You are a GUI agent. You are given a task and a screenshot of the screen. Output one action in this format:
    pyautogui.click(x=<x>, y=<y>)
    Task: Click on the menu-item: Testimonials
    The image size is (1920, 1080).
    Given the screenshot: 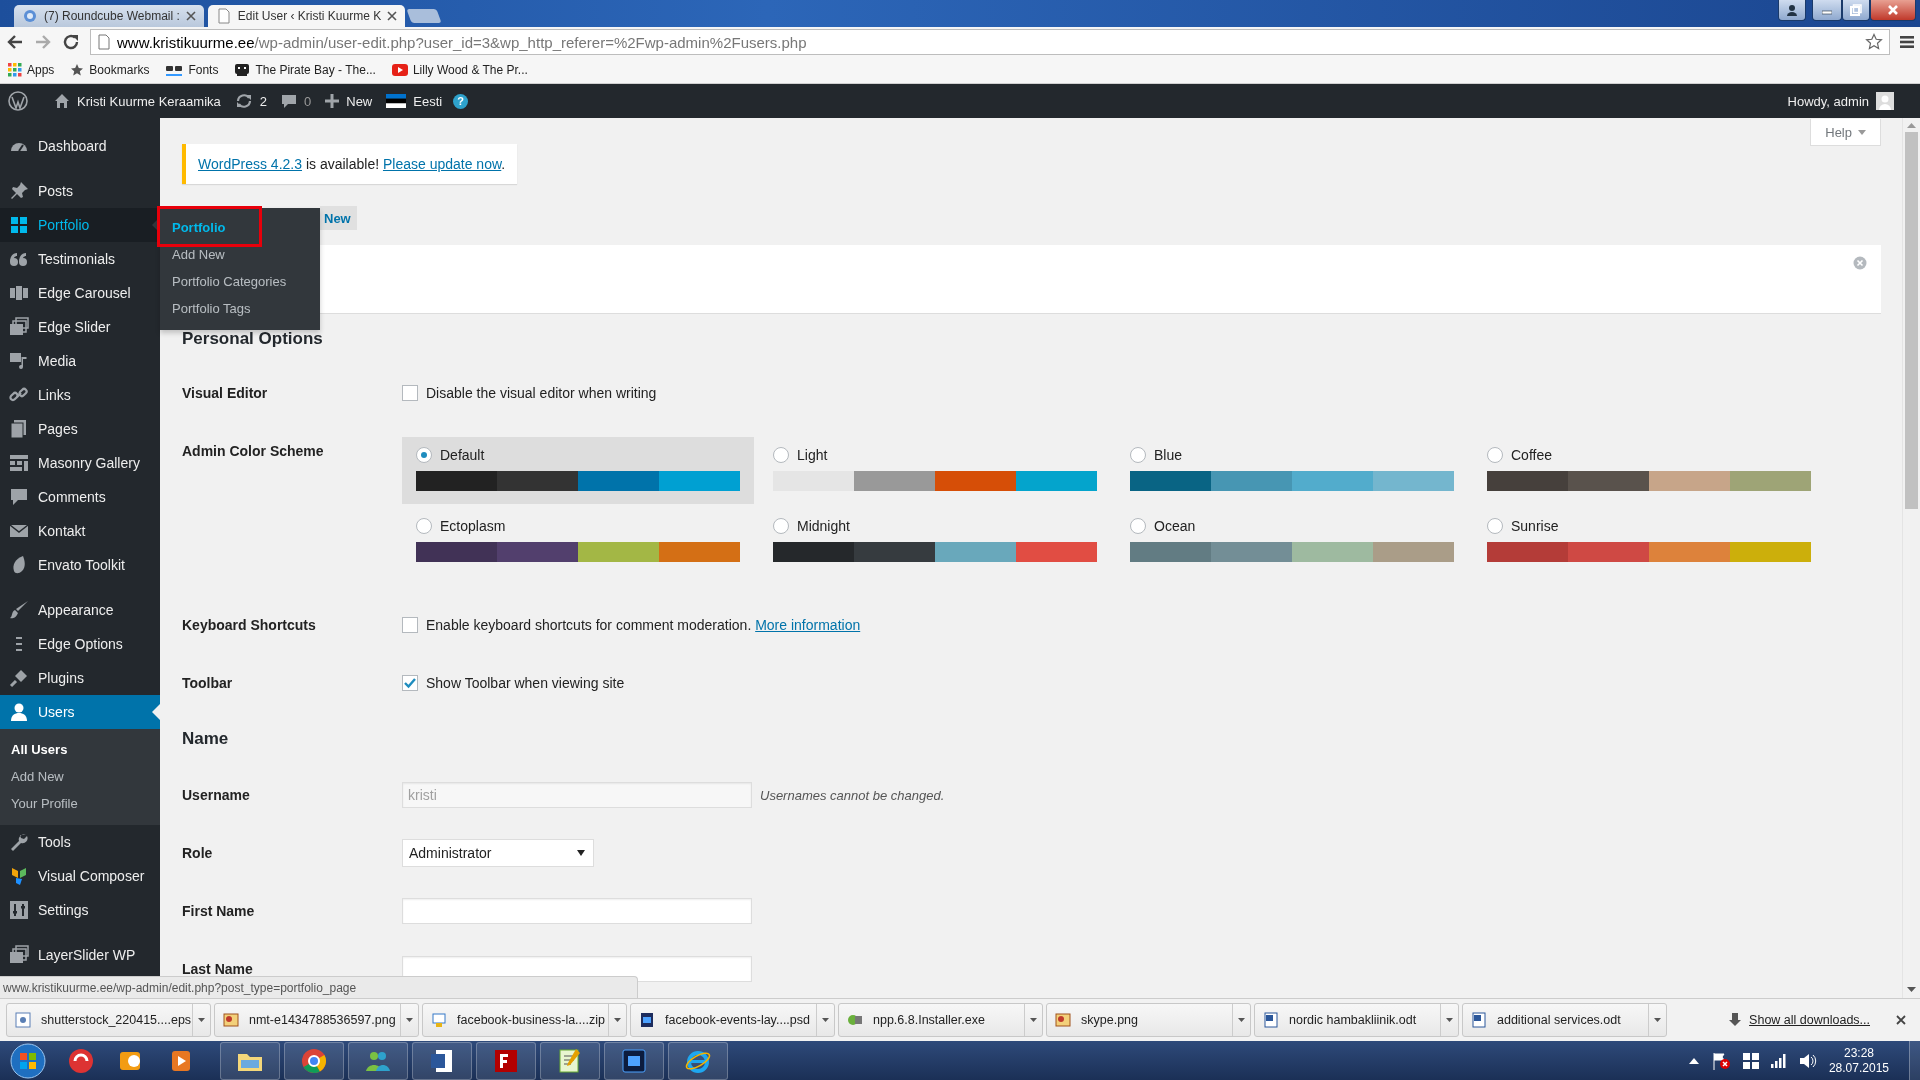 What is the action you would take?
    pyautogui.click(x=80, y=259)
    